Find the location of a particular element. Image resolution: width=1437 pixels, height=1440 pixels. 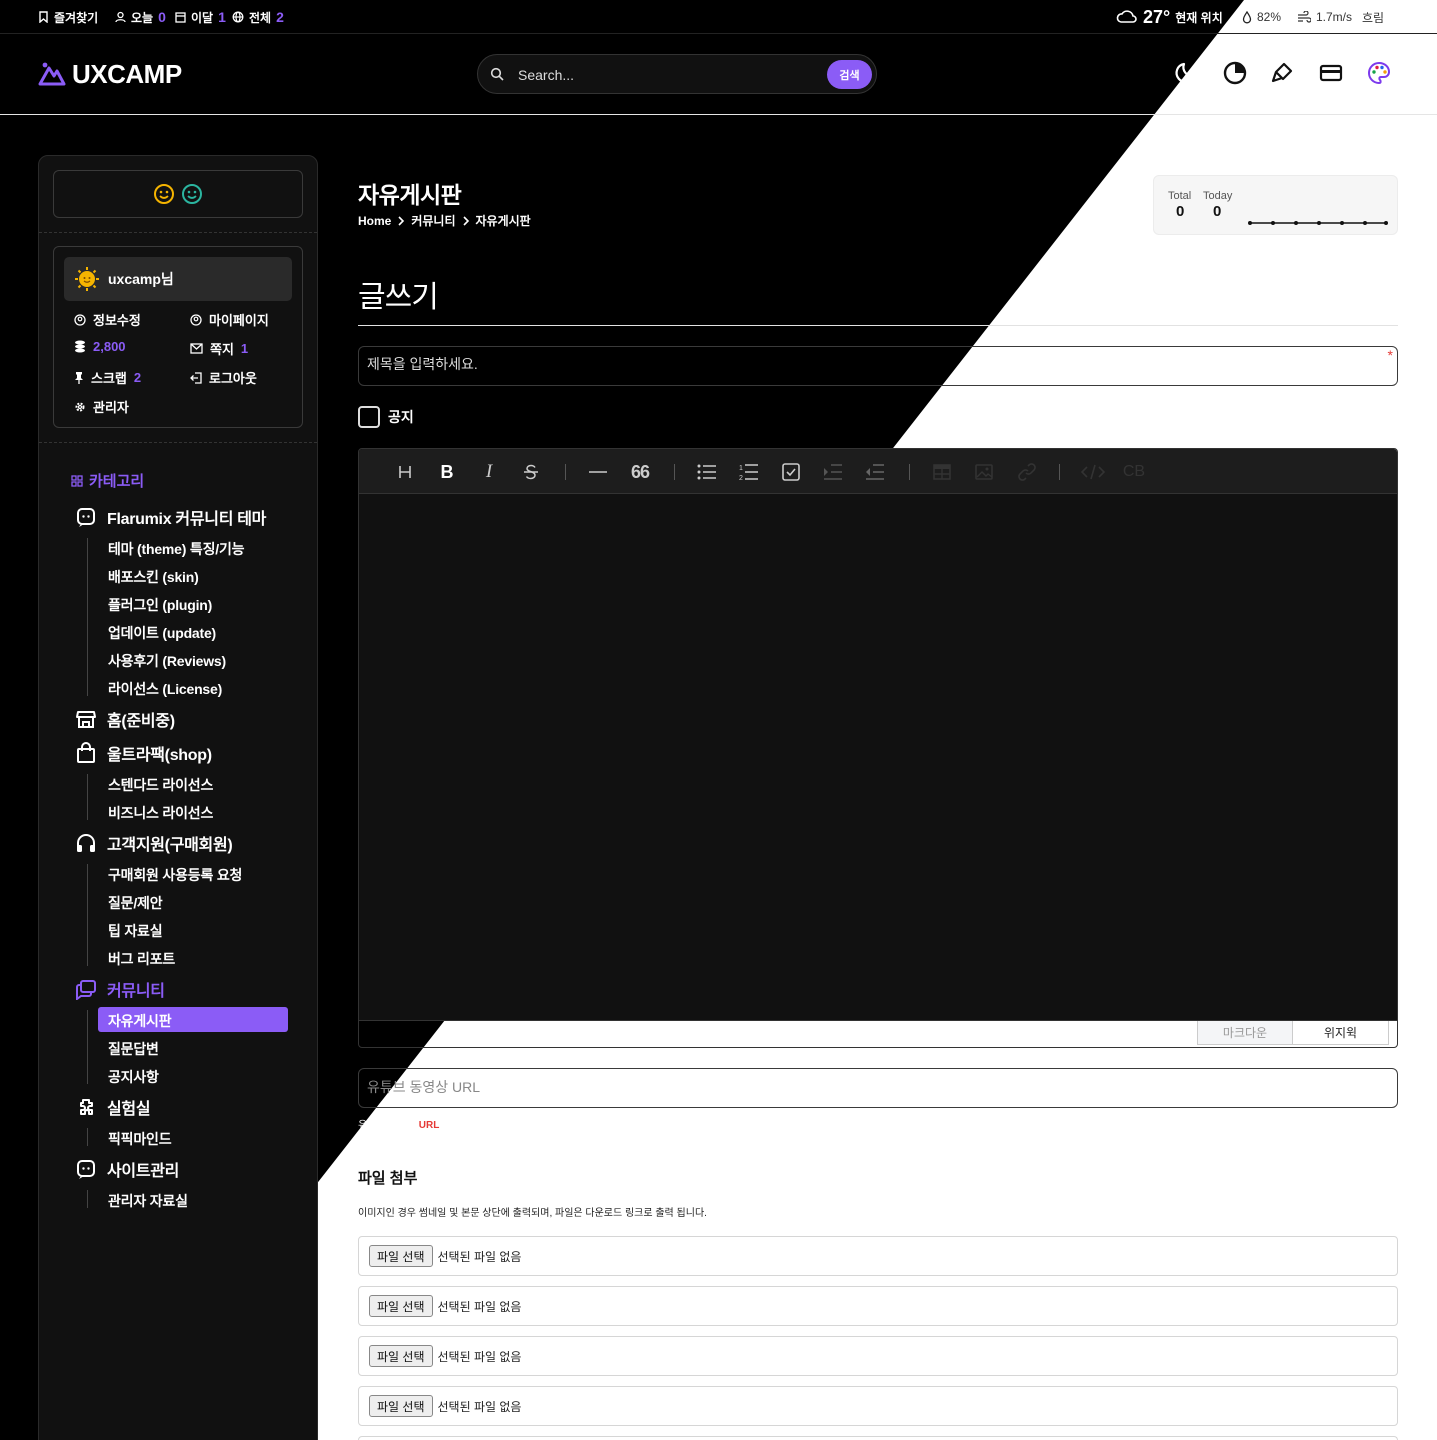

italic-icon: I is located at coordinates (489, 472).